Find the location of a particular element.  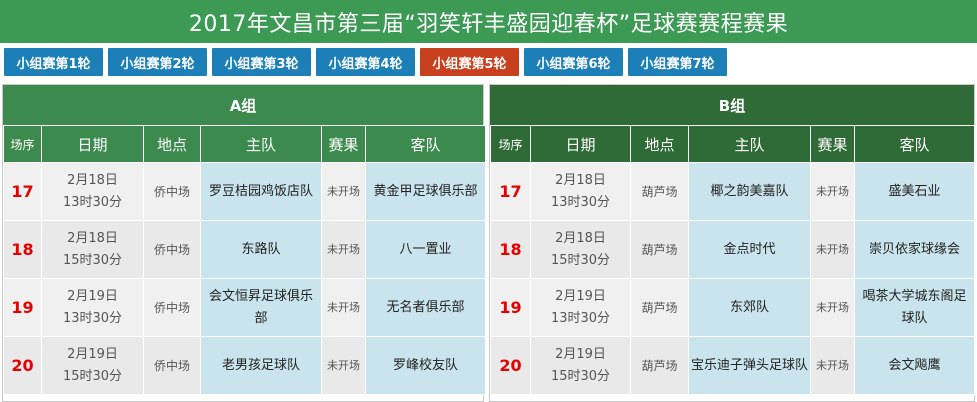

away-team: 罗峰校友队 is located at coordinates (425, 365).